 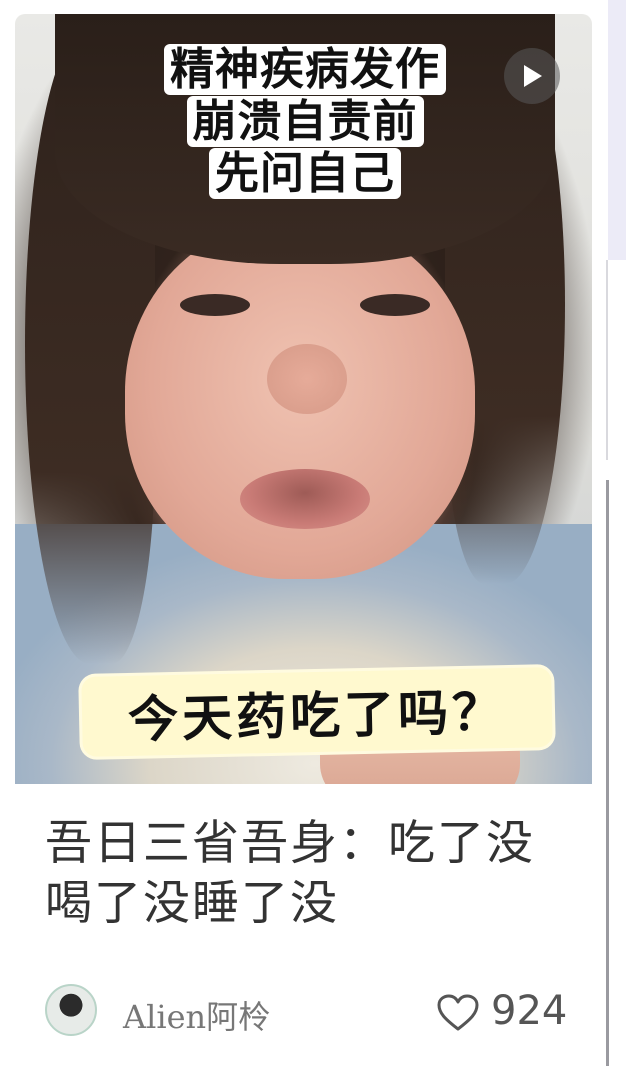 I want to click on divider, so click(x=607, y=360).